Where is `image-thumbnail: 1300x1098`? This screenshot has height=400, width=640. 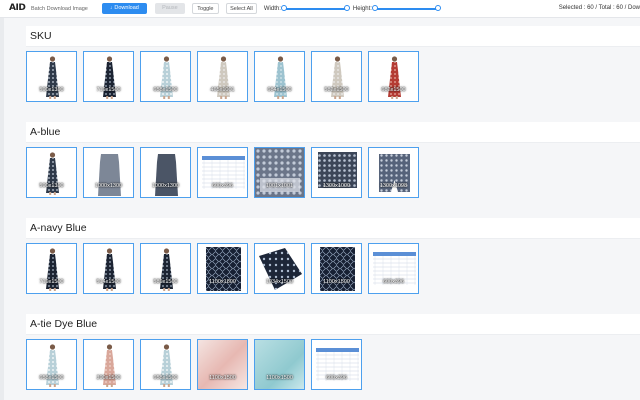 image-thumbnail: 1300x1098 is located at coordinates (393, 172).